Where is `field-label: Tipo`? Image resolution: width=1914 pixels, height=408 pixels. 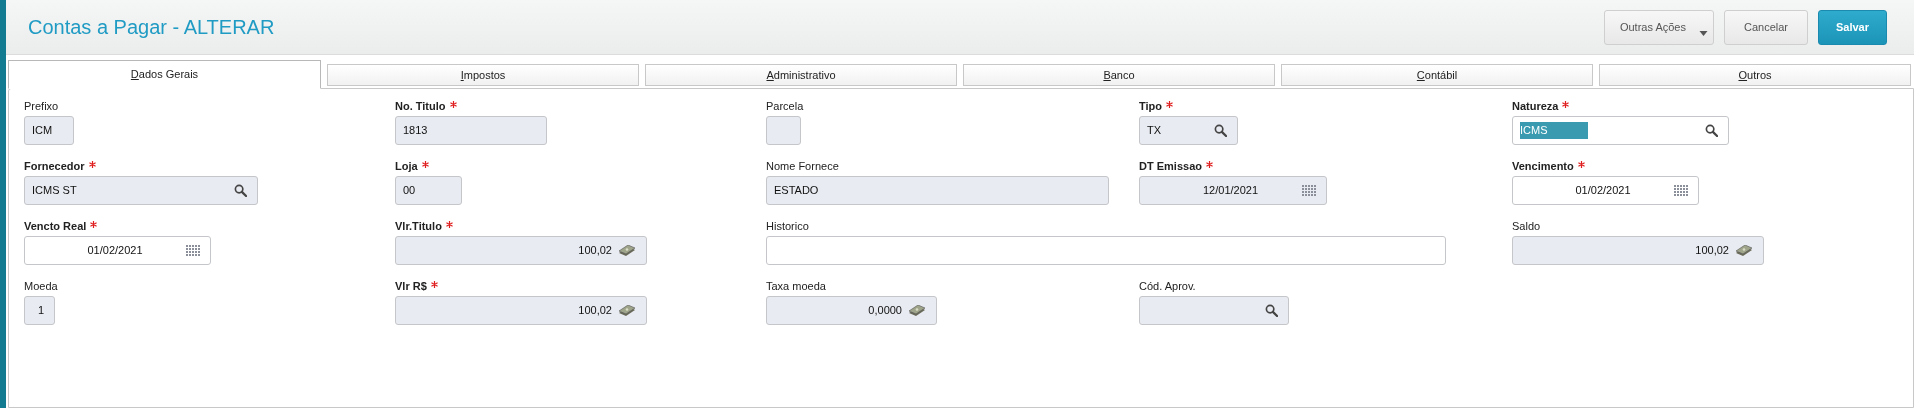
field-label: Tipo is located at coordinates (1150, 106).